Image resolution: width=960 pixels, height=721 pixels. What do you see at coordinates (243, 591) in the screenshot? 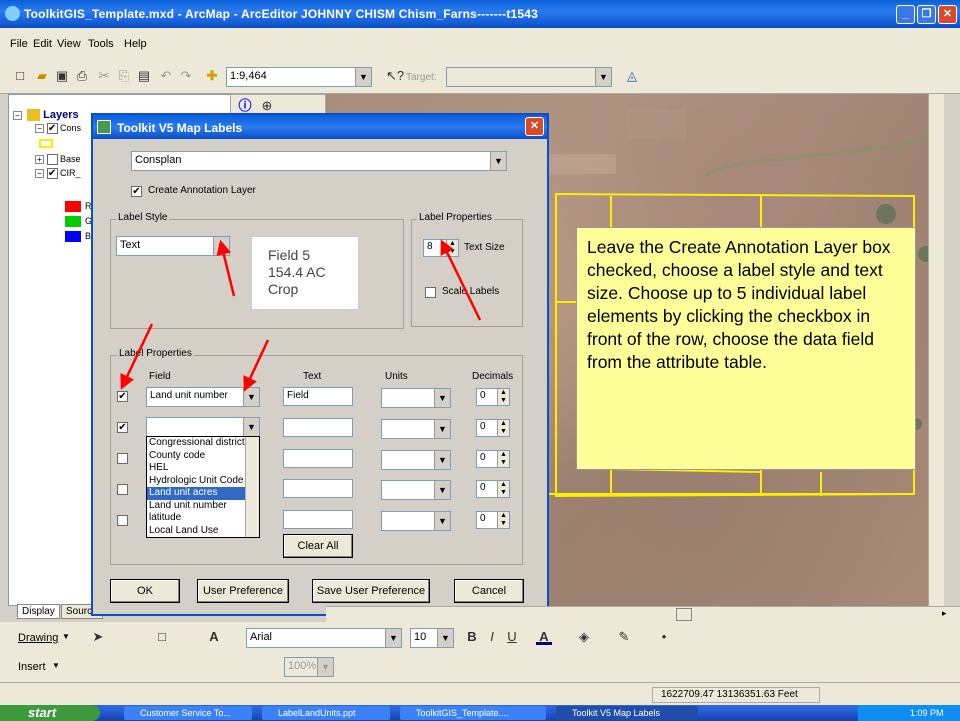
I see `user-preference-button: User Preference` at bounding box center [243, 591].